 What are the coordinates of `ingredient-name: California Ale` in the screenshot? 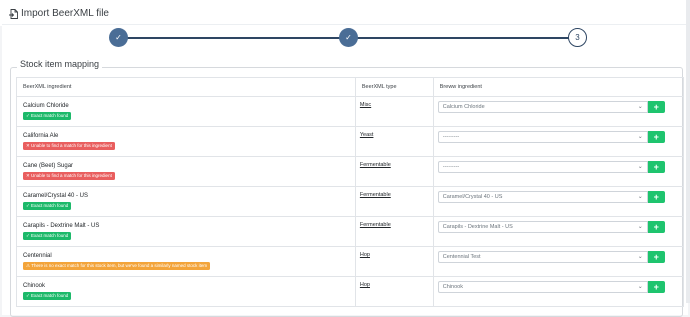 It's located at (41, 136).